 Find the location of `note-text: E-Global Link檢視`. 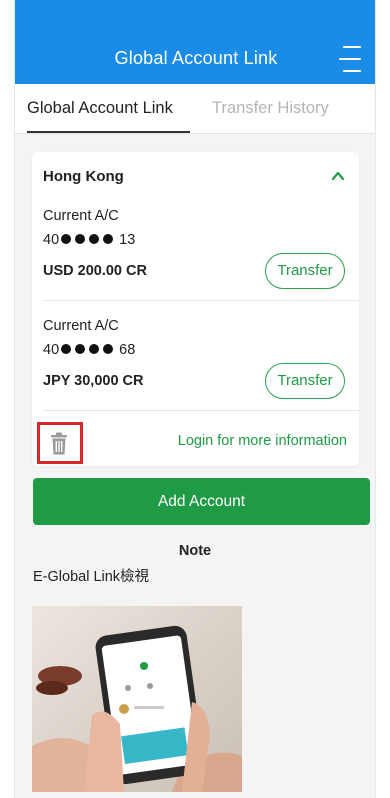

note-text: E-Global Link檢視 is located at coordinates (91, 577).